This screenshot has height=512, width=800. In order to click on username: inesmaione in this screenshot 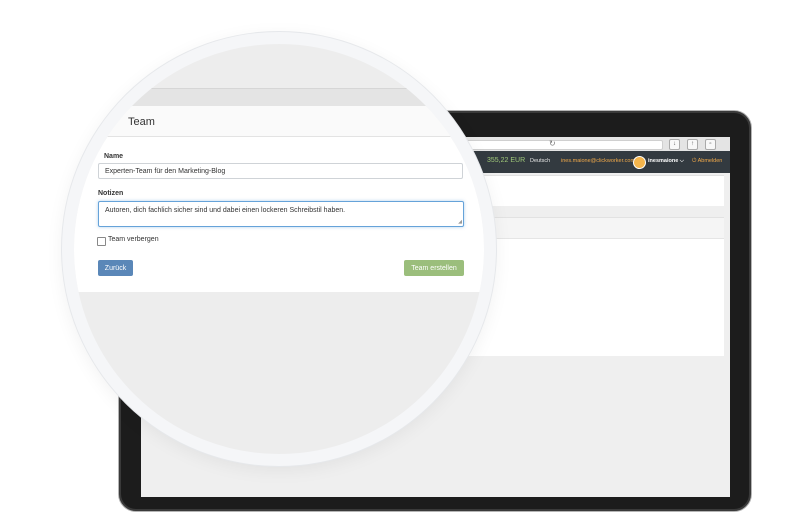, I will do `click(663, 161)`.